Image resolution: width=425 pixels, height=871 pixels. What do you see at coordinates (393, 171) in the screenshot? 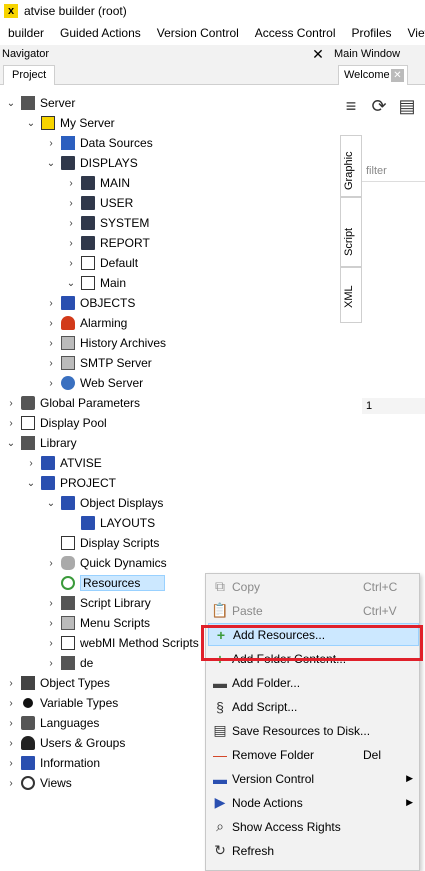
I see `filter-input: filter` at bounding box center [393, 171].